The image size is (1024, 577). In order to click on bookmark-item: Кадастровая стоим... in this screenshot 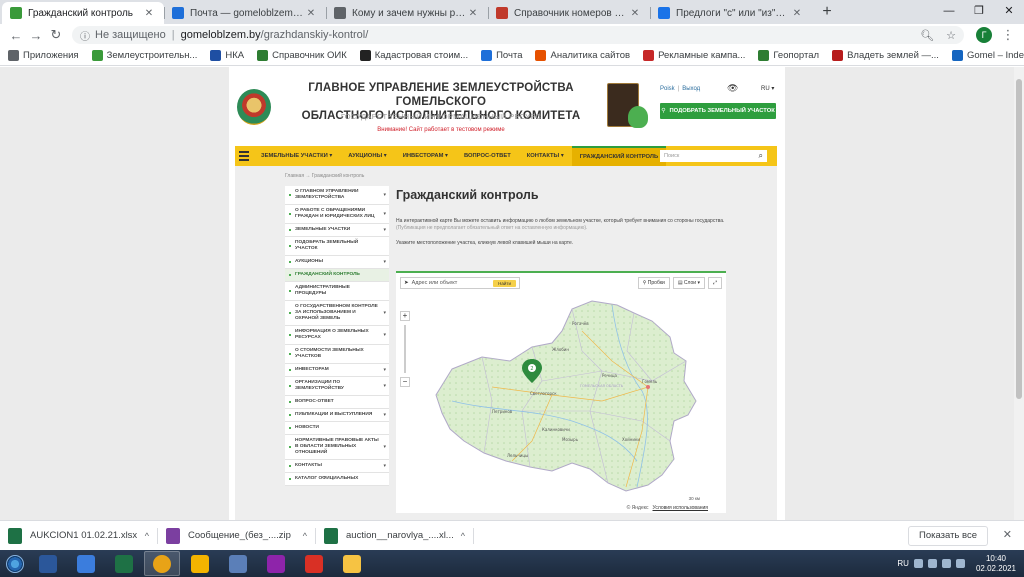, I will do `click(413, 55)`.